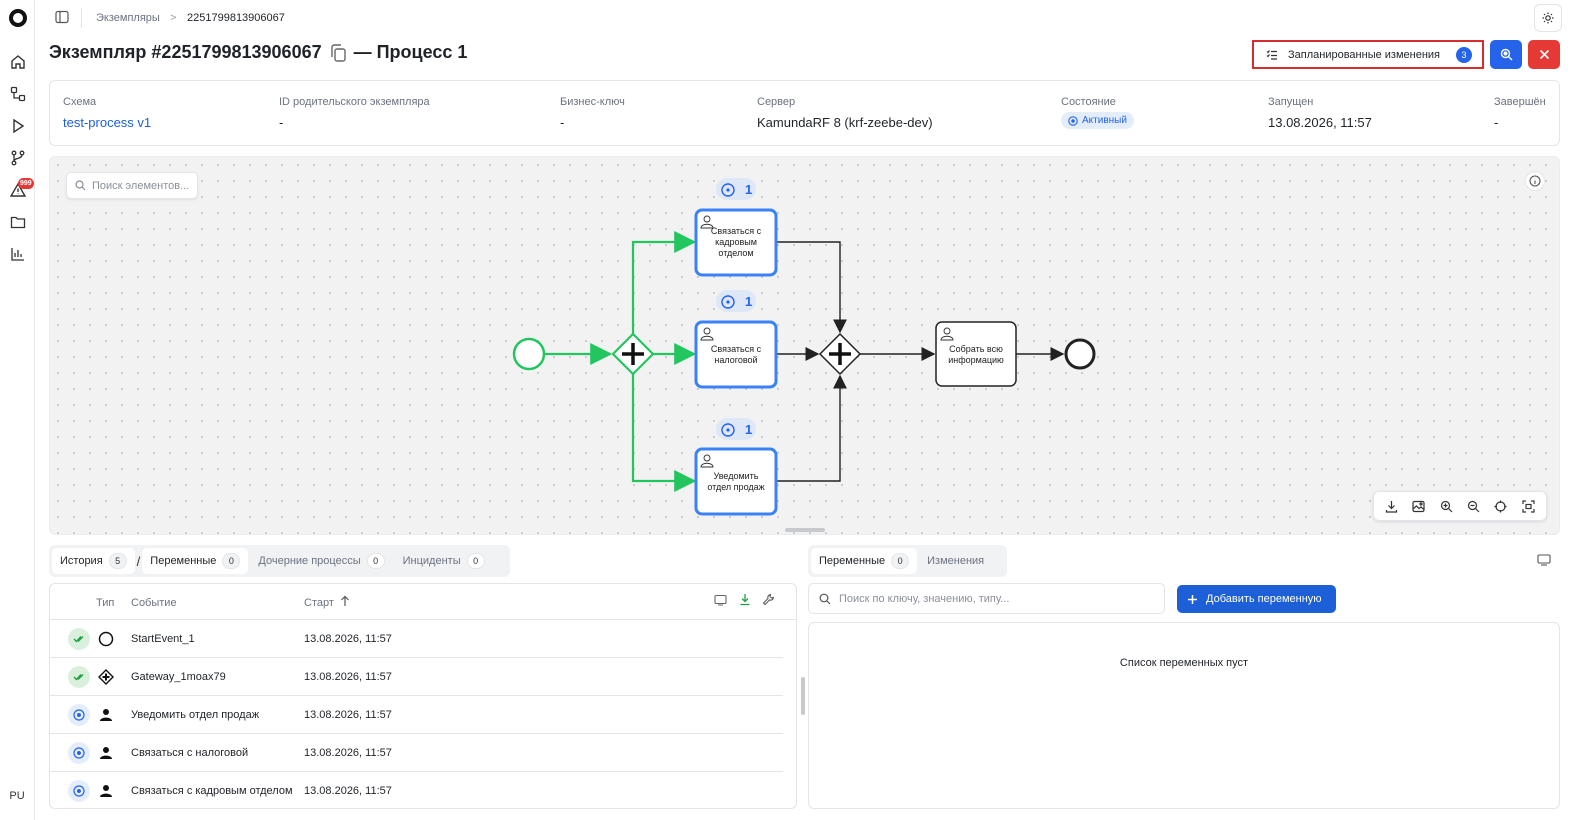  Describe the element at coordinates (18, 222) in the screenshot. I see `folder-icon` at that location.